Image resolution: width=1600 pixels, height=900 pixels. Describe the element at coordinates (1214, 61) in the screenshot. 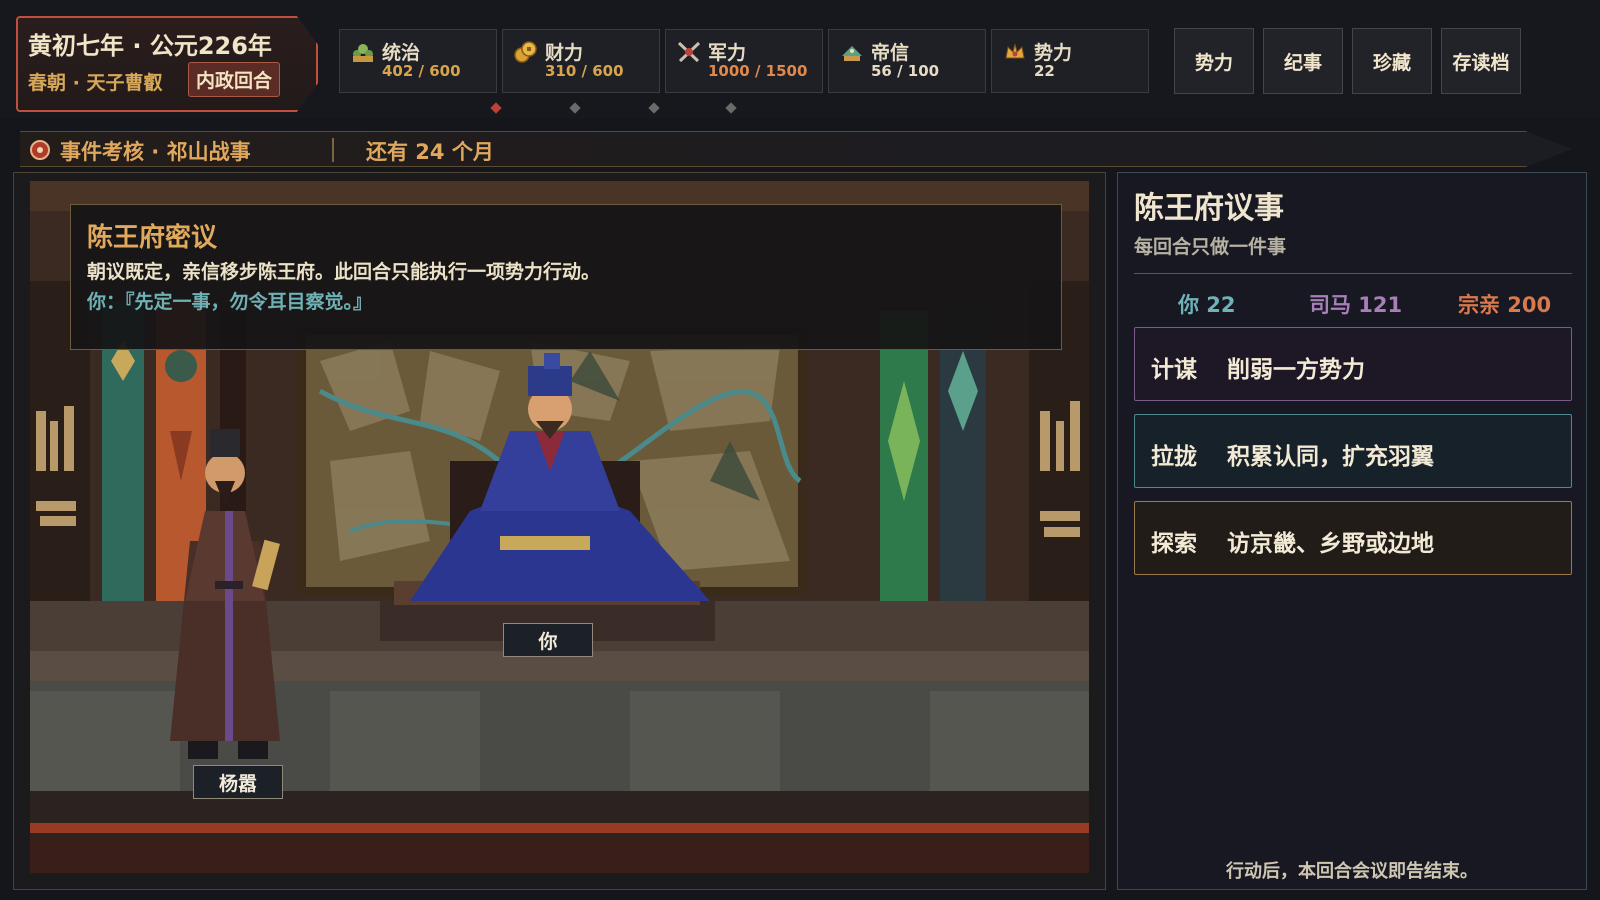

I see `faction-button: 势力` at that location.